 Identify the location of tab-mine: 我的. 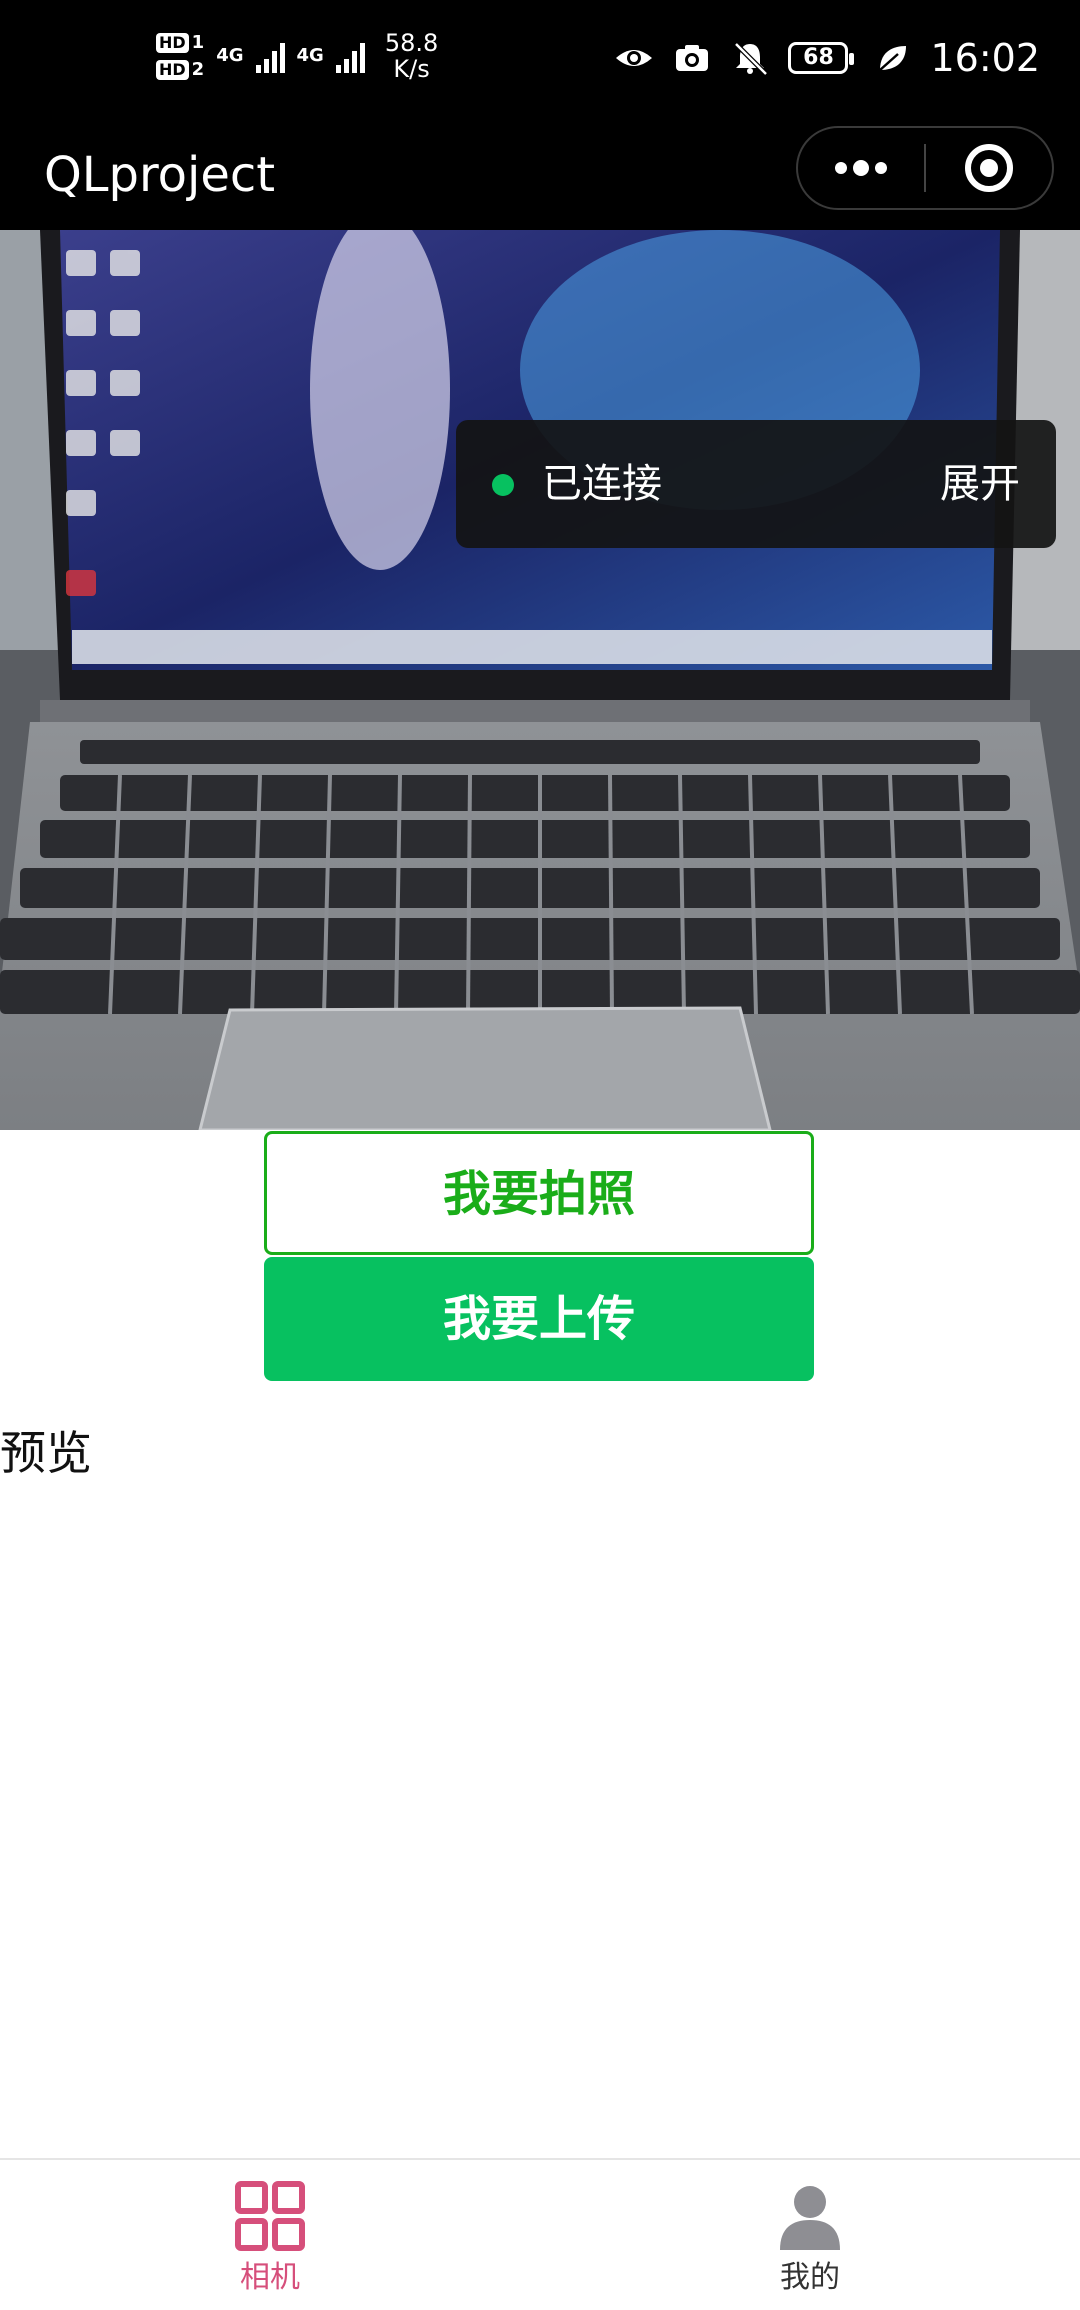
(810, 2243).